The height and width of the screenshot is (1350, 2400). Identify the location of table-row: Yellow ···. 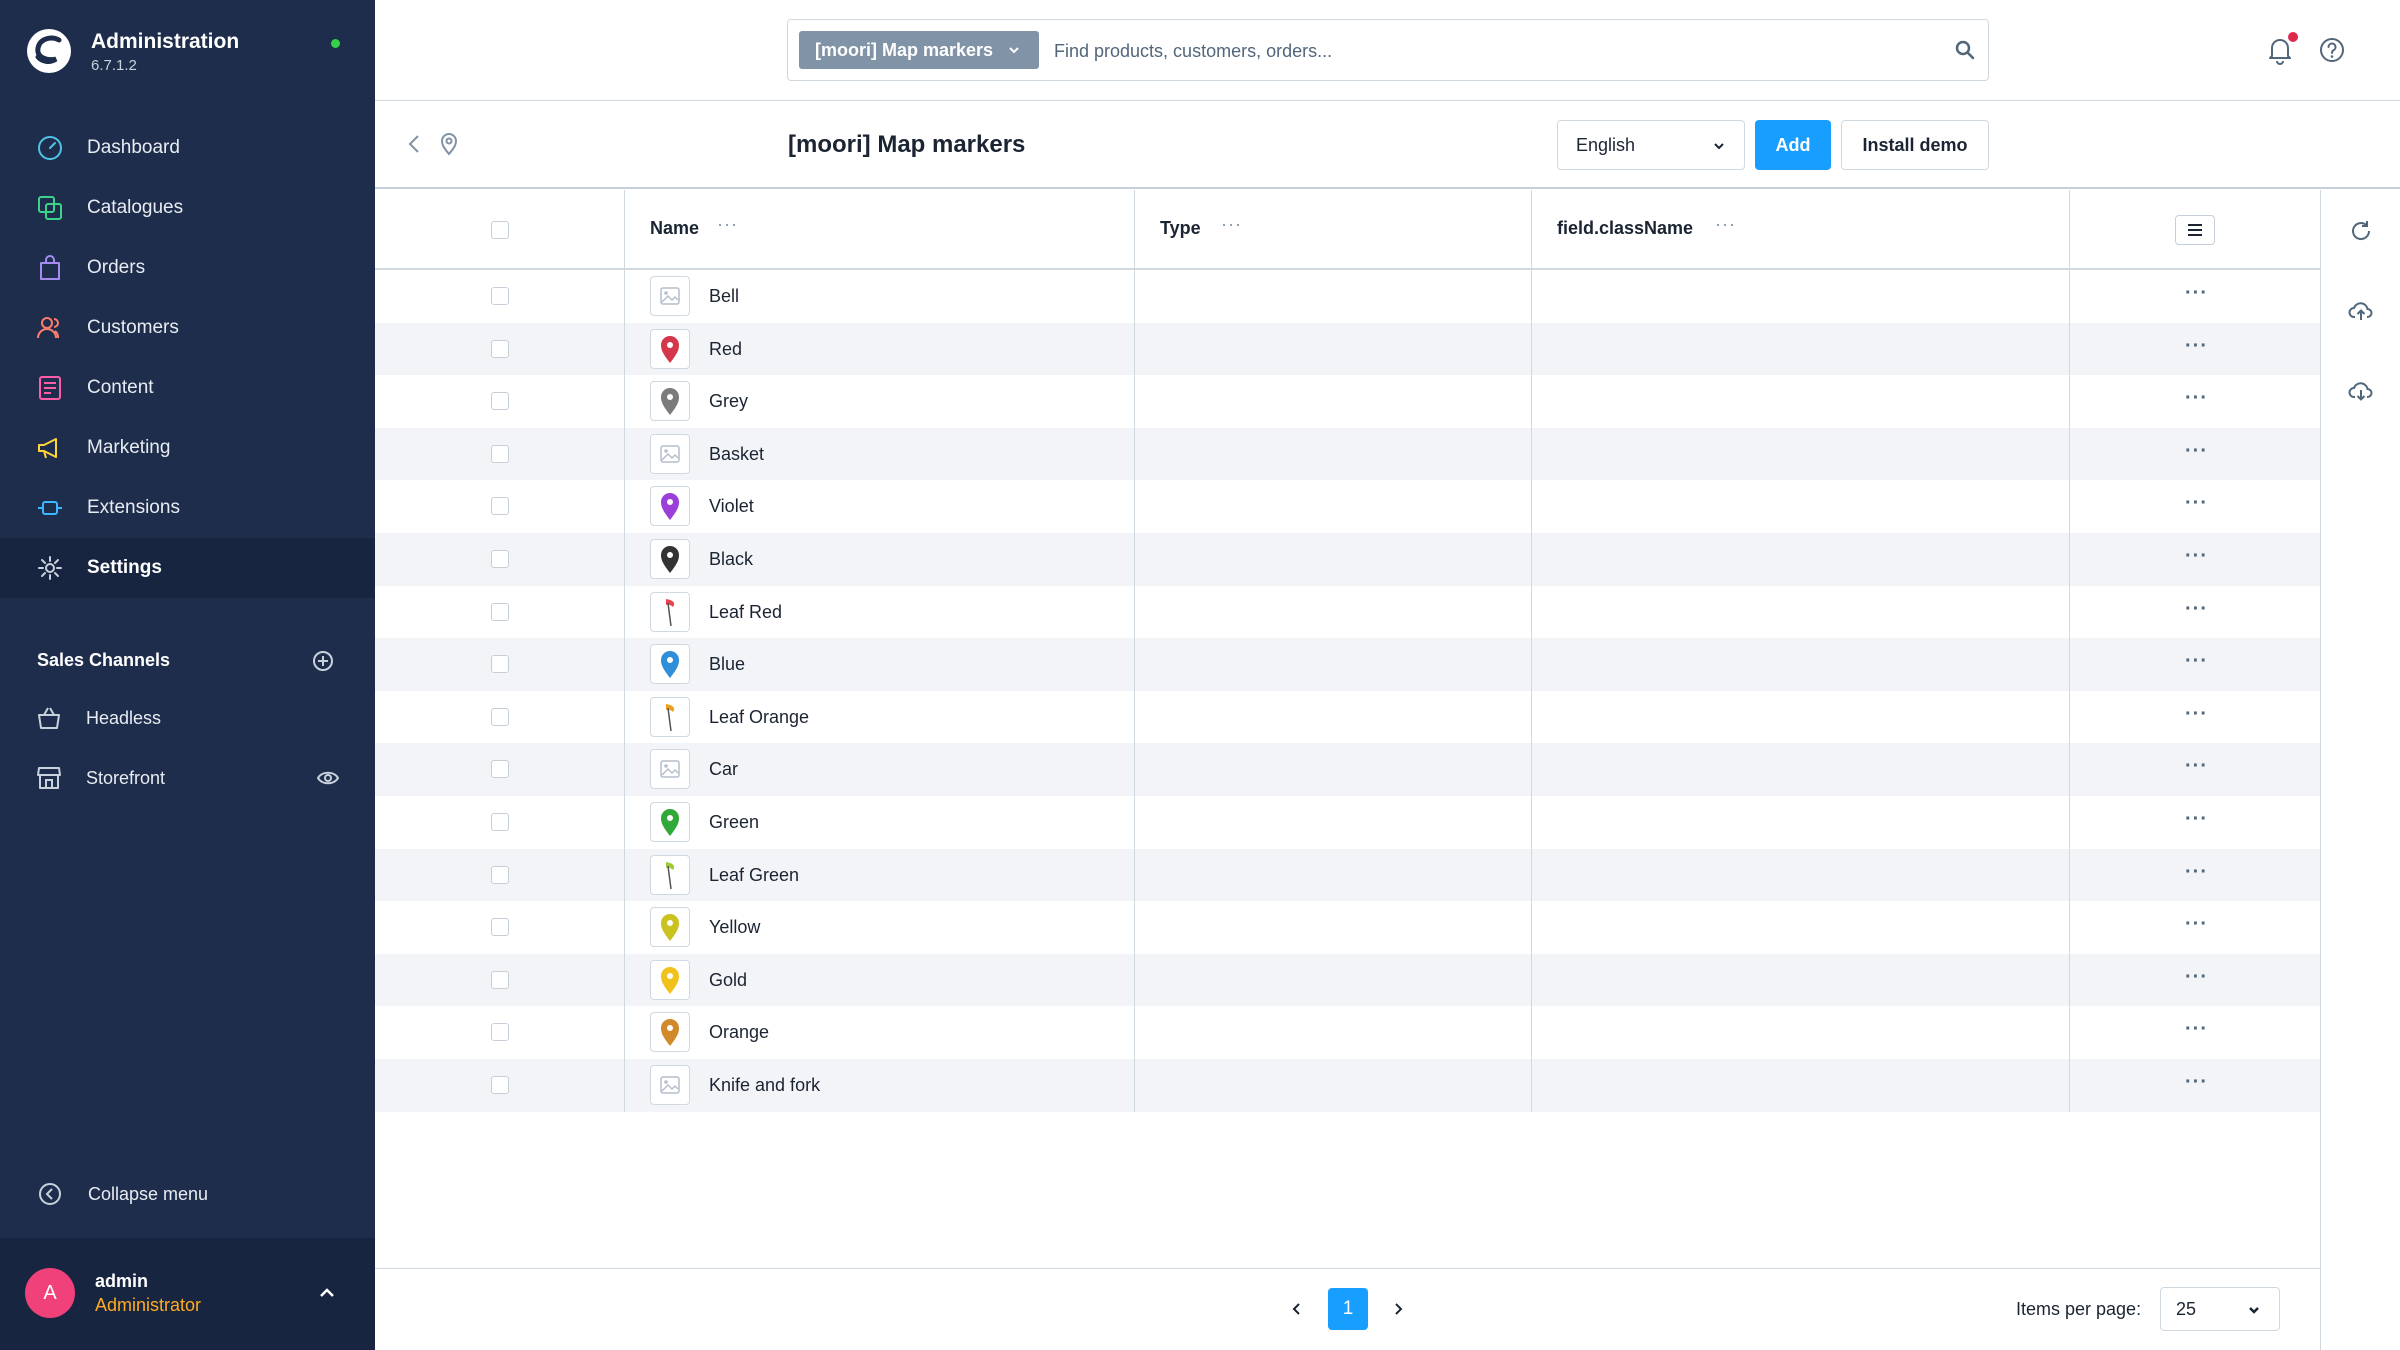
(1347, 927).